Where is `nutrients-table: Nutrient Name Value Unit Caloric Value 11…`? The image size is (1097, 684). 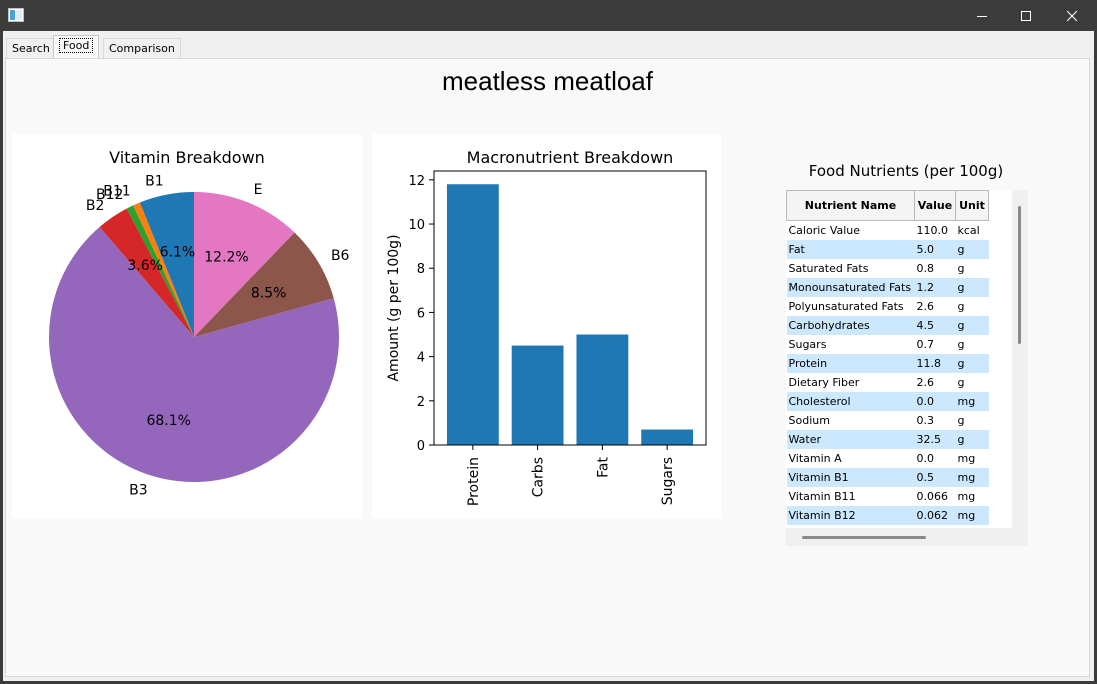 nutrients-table: Nutrient Name Value Unit Caloric Value 11… is located at coordinates (887, 357).